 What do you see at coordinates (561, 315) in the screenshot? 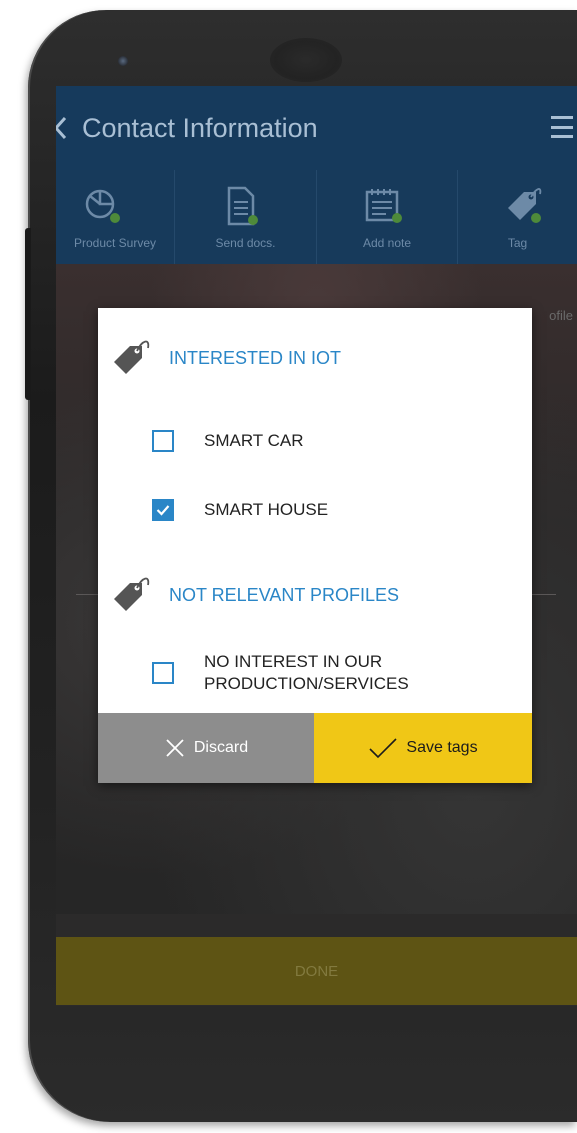
I see `profile-label: ofile` at bounding box center [561, 315].